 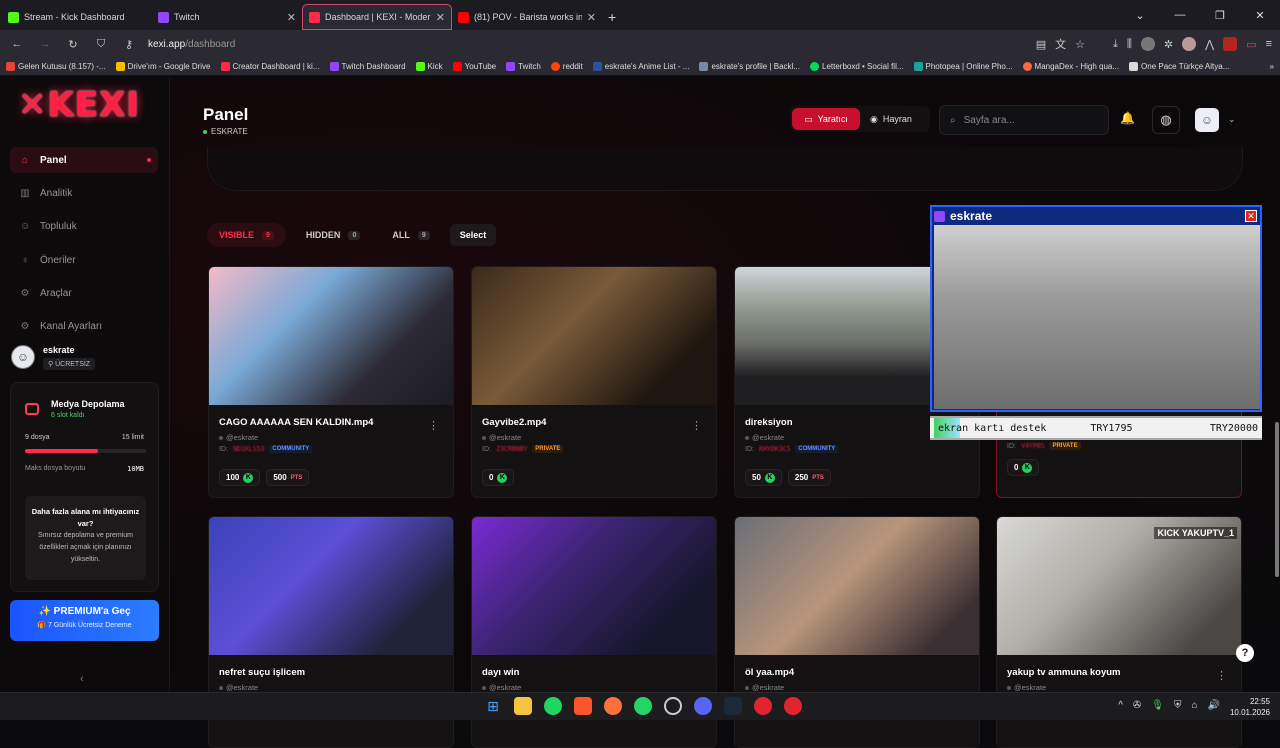 What do you see at coordinates (1269, 44) in the screenshot?
I see `menu-icon: ≡` at bounding box center [1269, 44].